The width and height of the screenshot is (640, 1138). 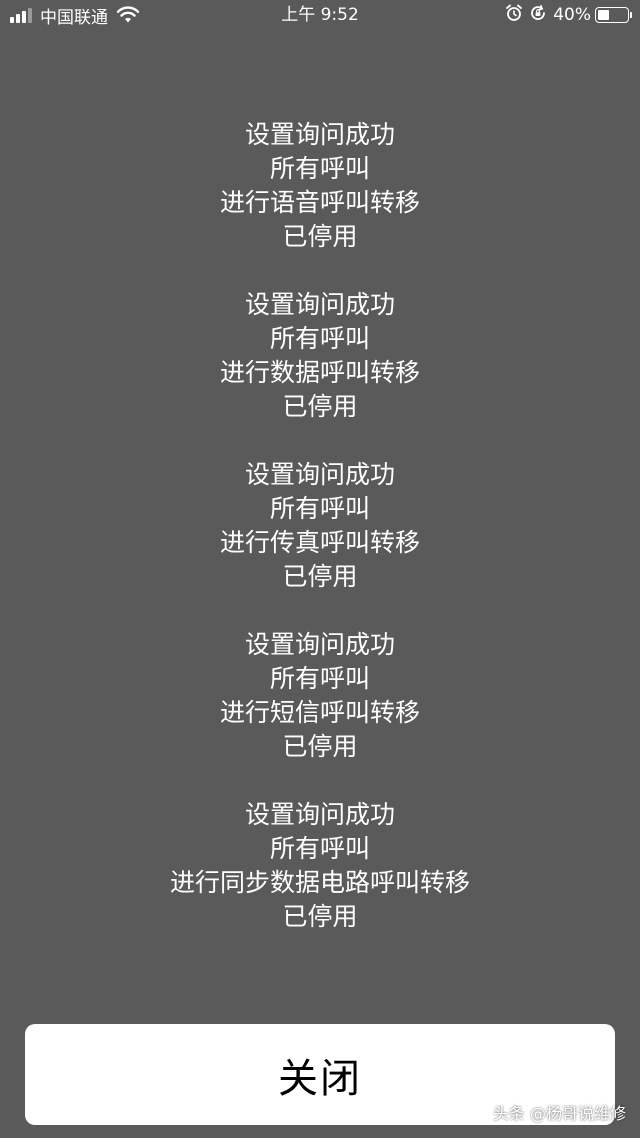 I want to click on status-right: 40%, so click(x=568, y=15).